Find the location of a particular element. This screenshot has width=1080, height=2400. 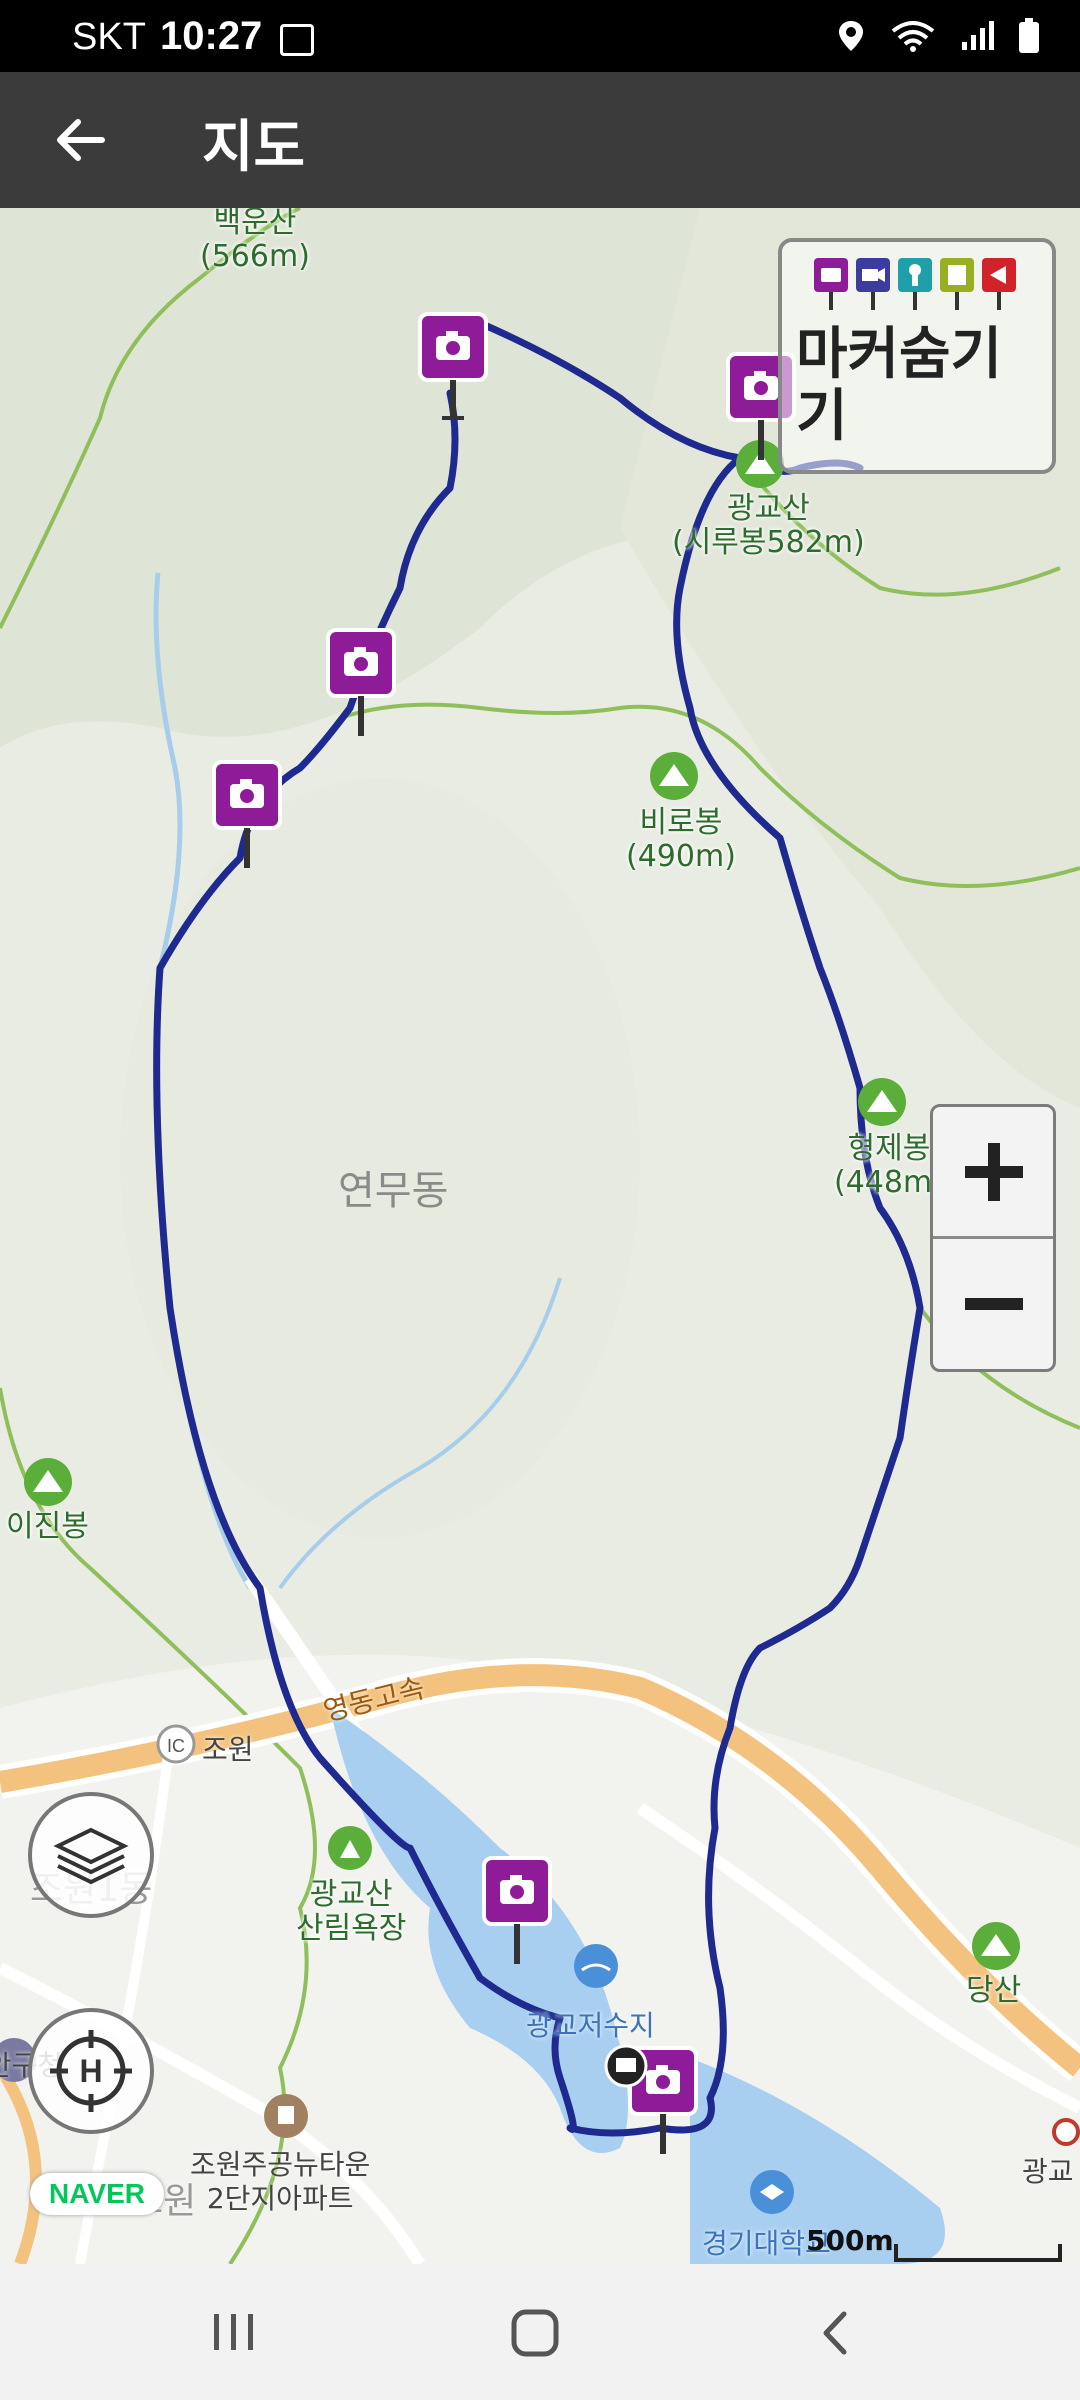

peak-label-hyeongjebong: 형제봉 (448m) is located at coordinates (889, 1165).